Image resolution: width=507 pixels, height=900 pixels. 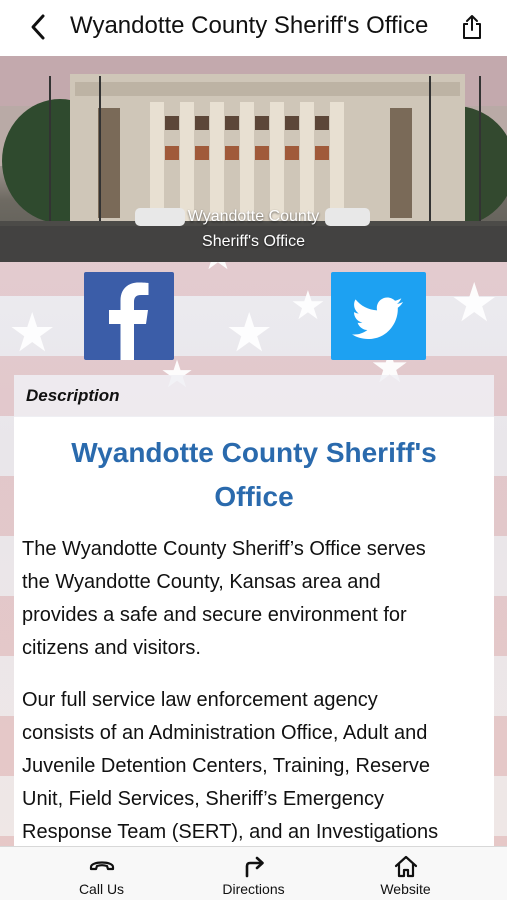 I want to click on tab-label: Directions, so click(x=253, y=889).